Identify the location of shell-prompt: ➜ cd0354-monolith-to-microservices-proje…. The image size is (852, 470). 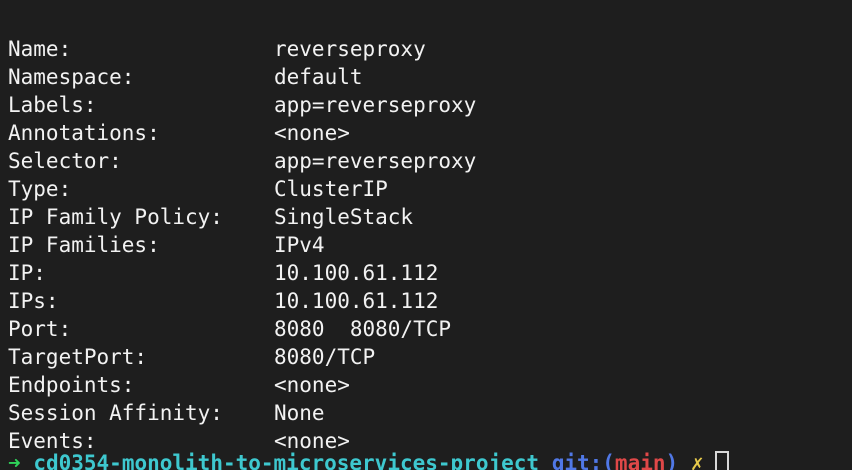
(369, 459).